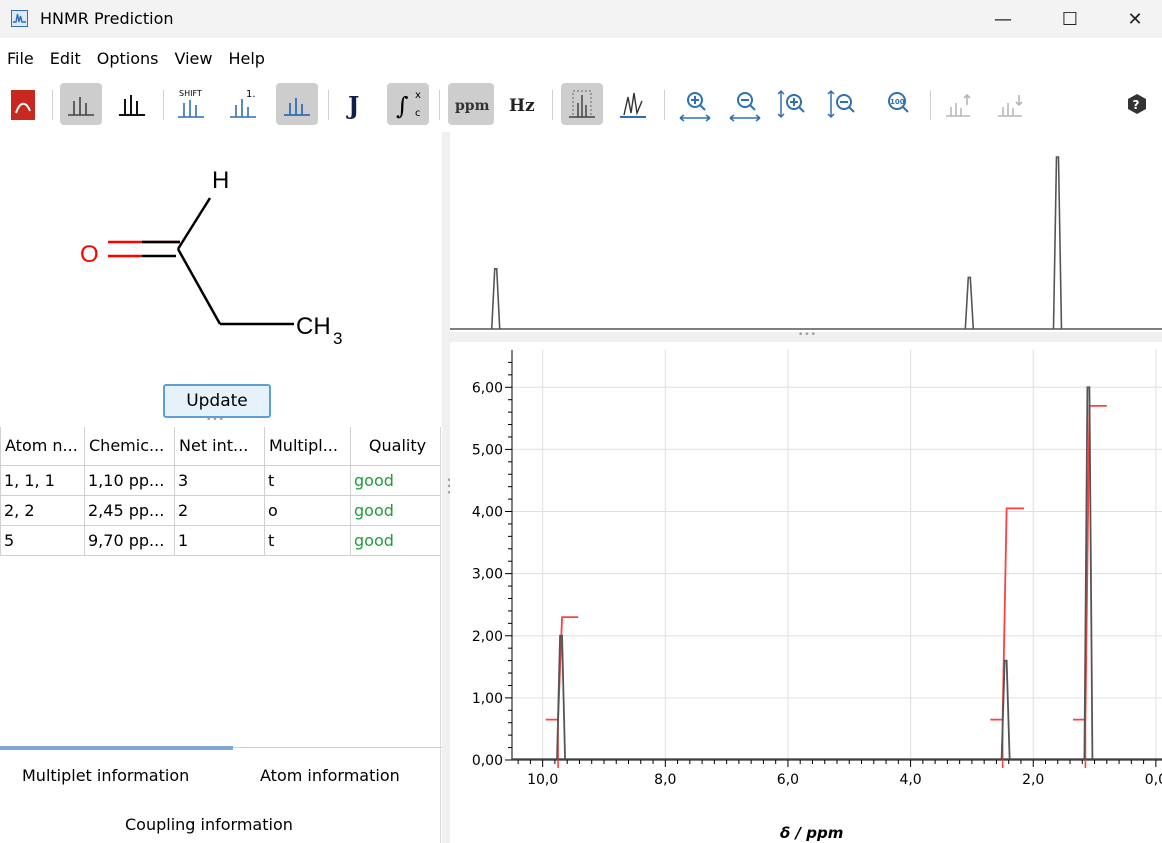 The width and height of the screenshot is (1162, 843). Describe the element at coordinates (1135, 19) in the screenshot. I see `close-button: ✕` at that location.